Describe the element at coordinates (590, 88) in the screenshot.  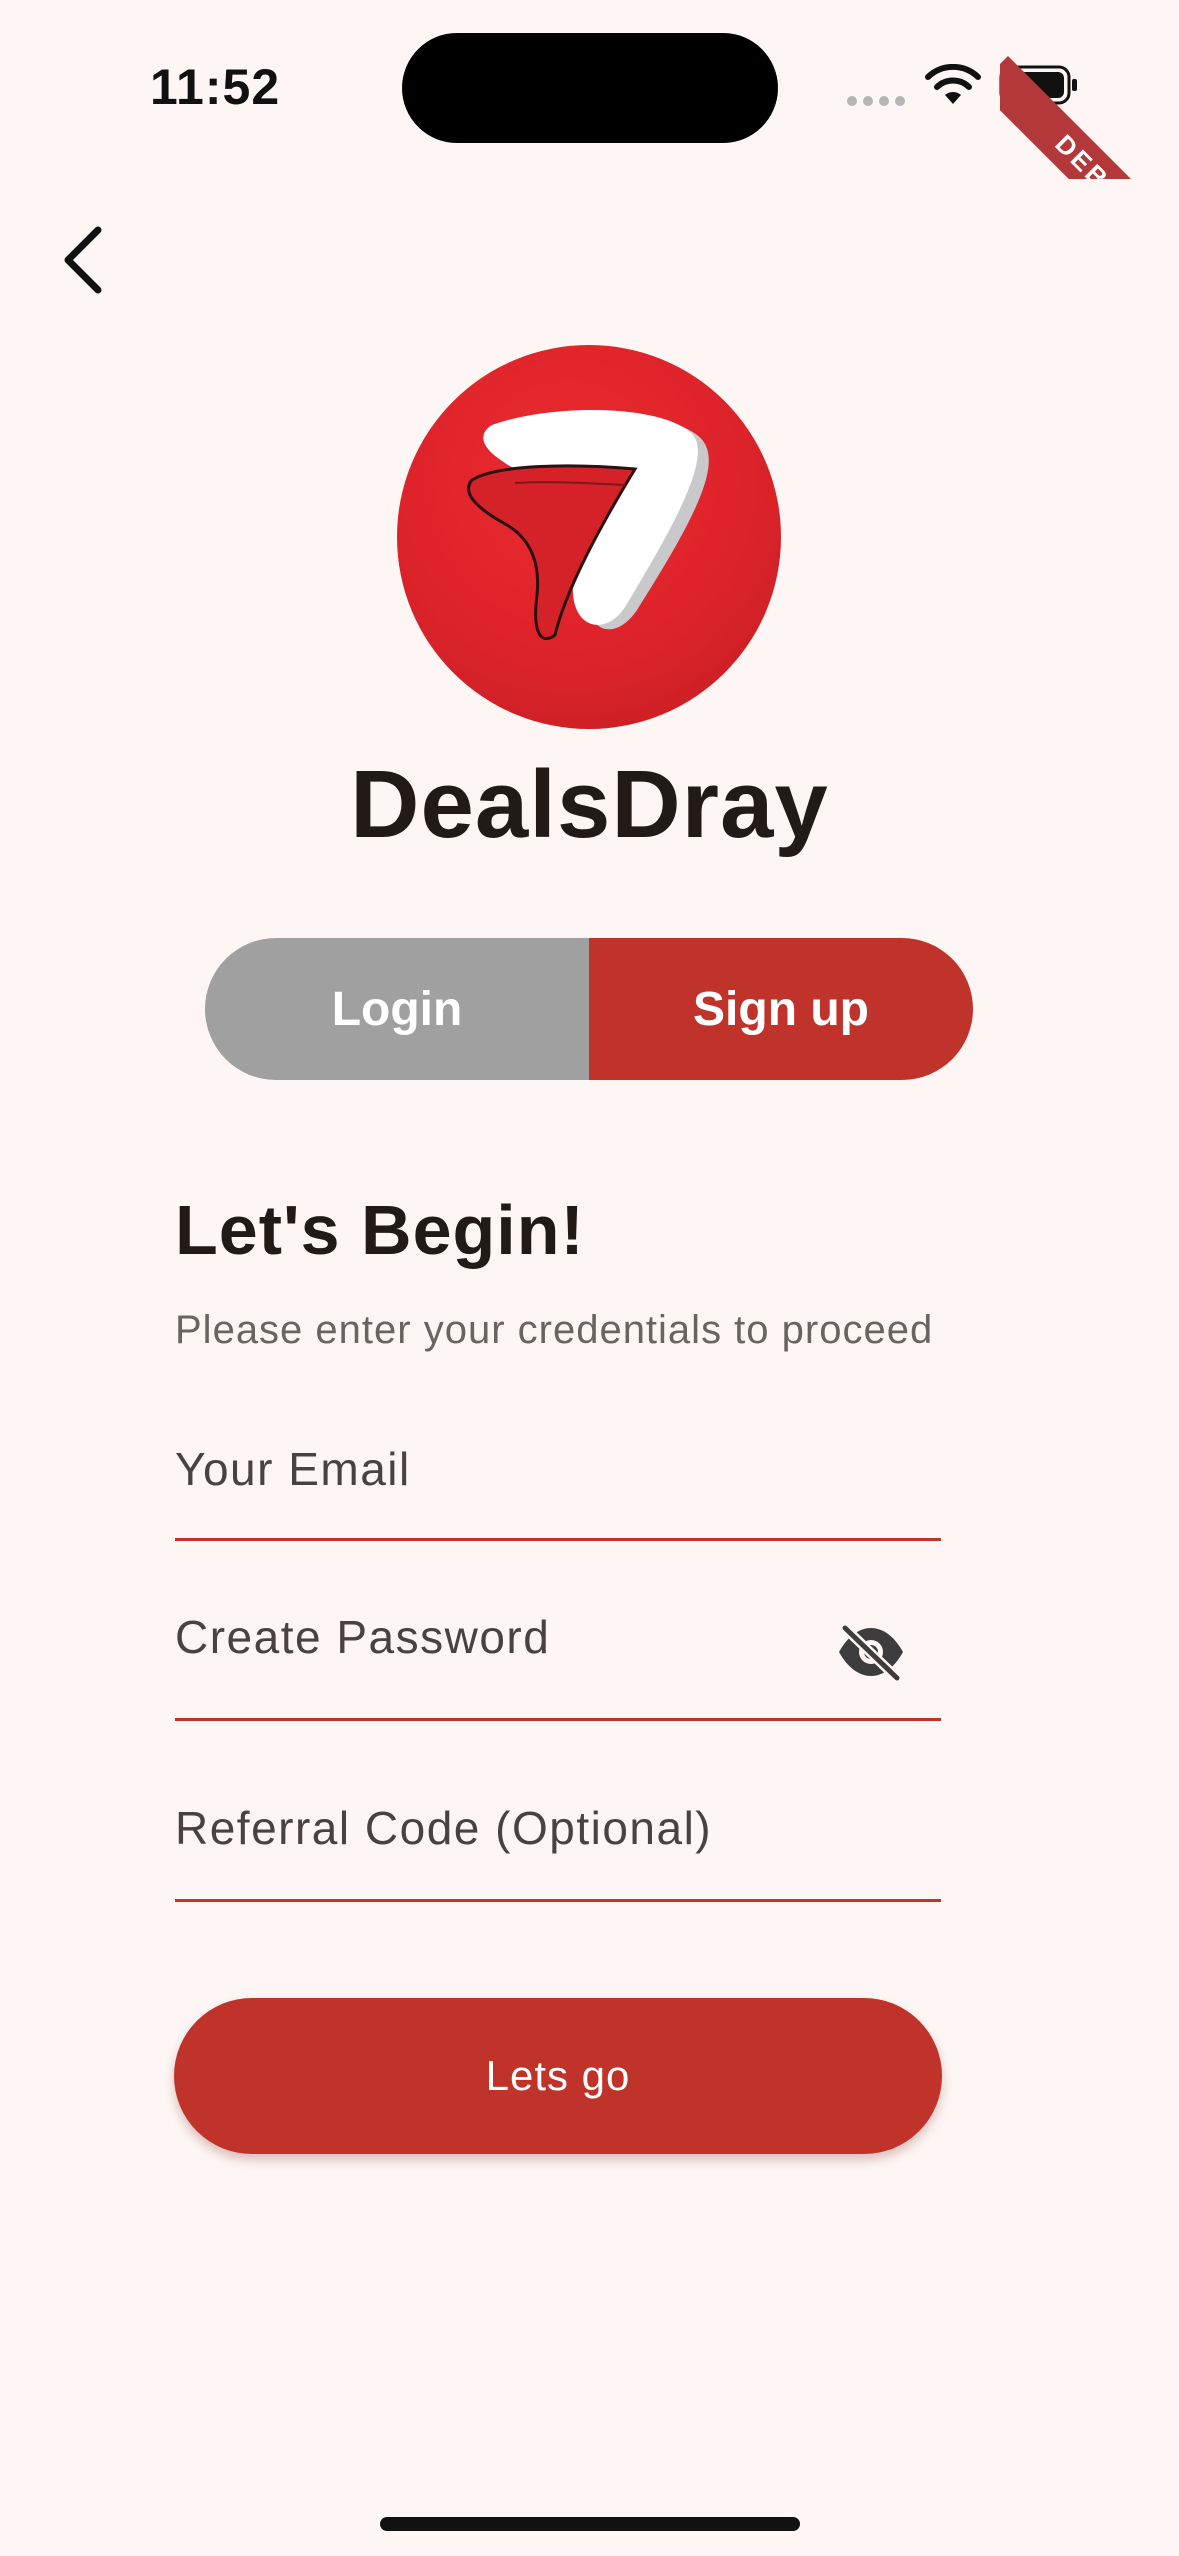
I see `dynamic-island` at that location.